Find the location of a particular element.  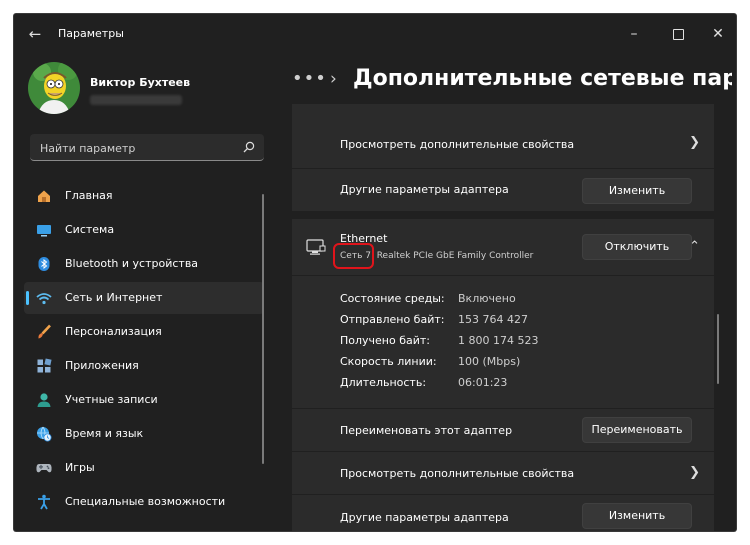

ethernet-icon is located at coordinates (316, 247).